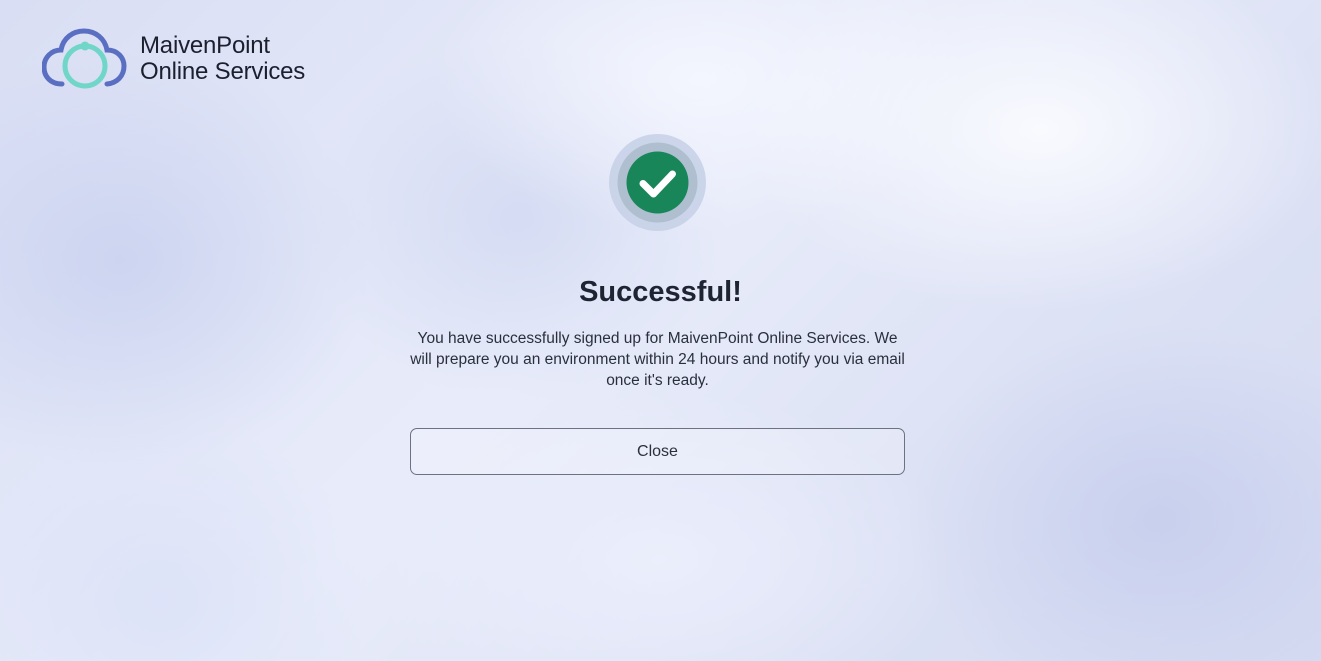  What do you see at coordinates (657, 182) in the screenshot?
I see `checkmark-circle-icon` at bounding box center [657, 182].